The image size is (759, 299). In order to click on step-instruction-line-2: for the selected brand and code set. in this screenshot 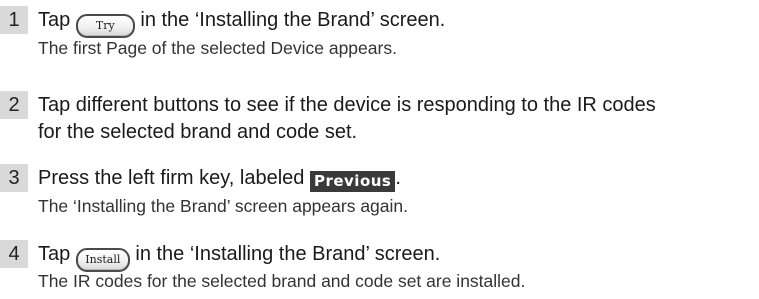, I will do `click(198, 132)`.